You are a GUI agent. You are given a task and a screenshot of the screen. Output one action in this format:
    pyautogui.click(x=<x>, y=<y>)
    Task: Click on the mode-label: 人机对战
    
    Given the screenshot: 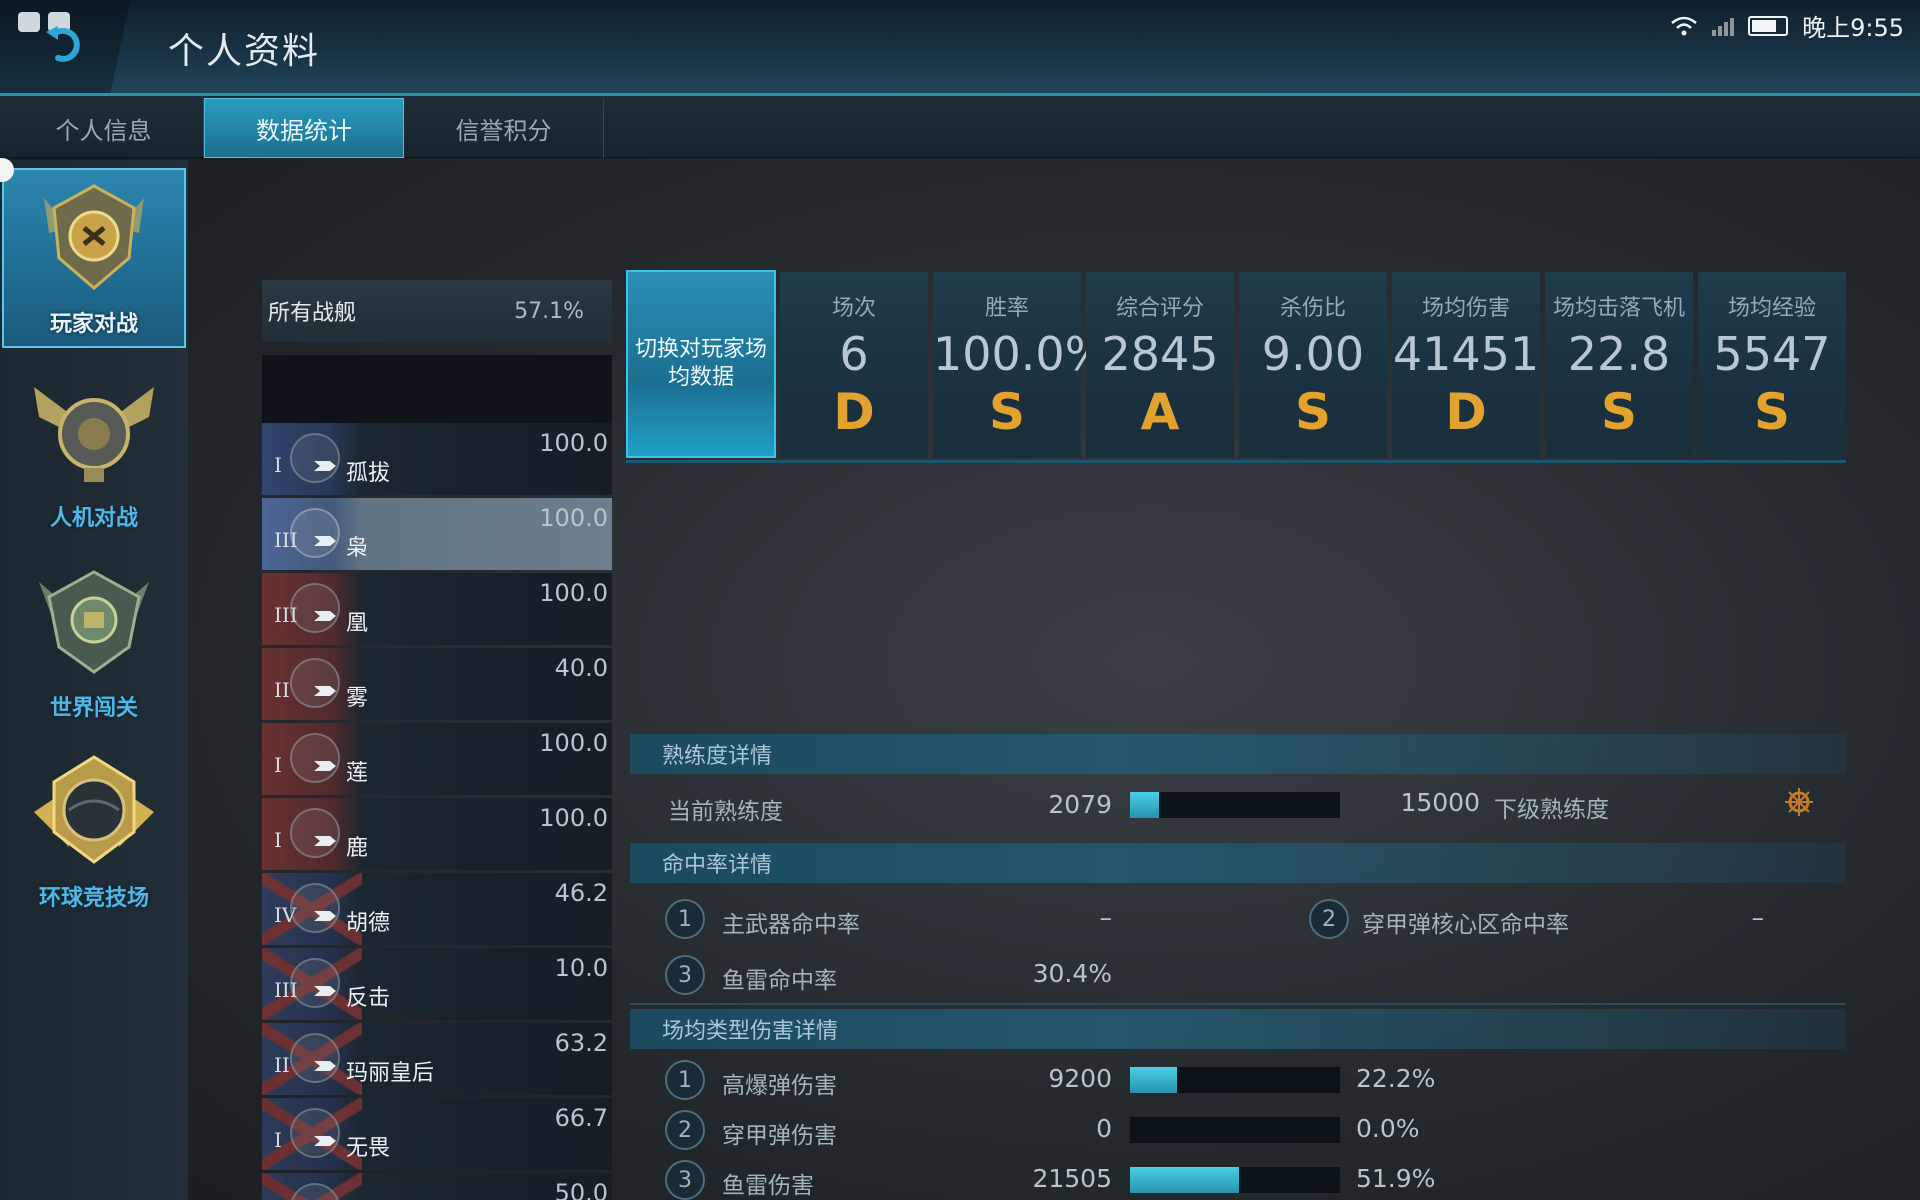 What is the action you would take?
    pyautogui.click(x=93, y=518)
    